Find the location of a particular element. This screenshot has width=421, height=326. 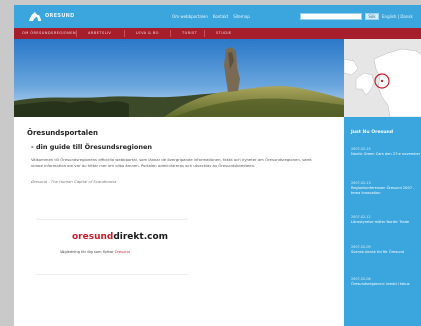

news-item: 2007-02-09 Svensk-dansk tid för Öresund is located at coordinates (386, 250).